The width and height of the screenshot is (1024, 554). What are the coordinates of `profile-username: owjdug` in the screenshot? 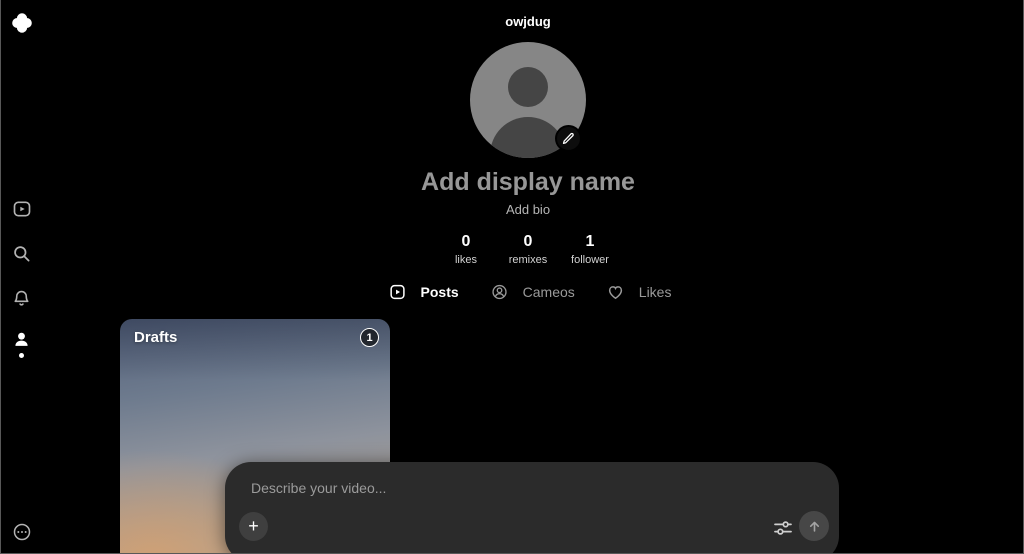 It's located at (528, 21).